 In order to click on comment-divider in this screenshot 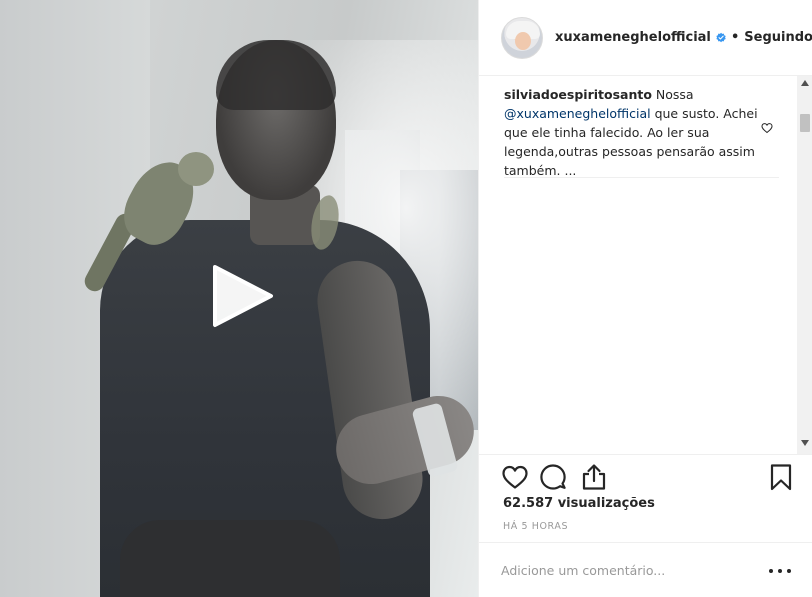, I will do `click(641, 177)`.